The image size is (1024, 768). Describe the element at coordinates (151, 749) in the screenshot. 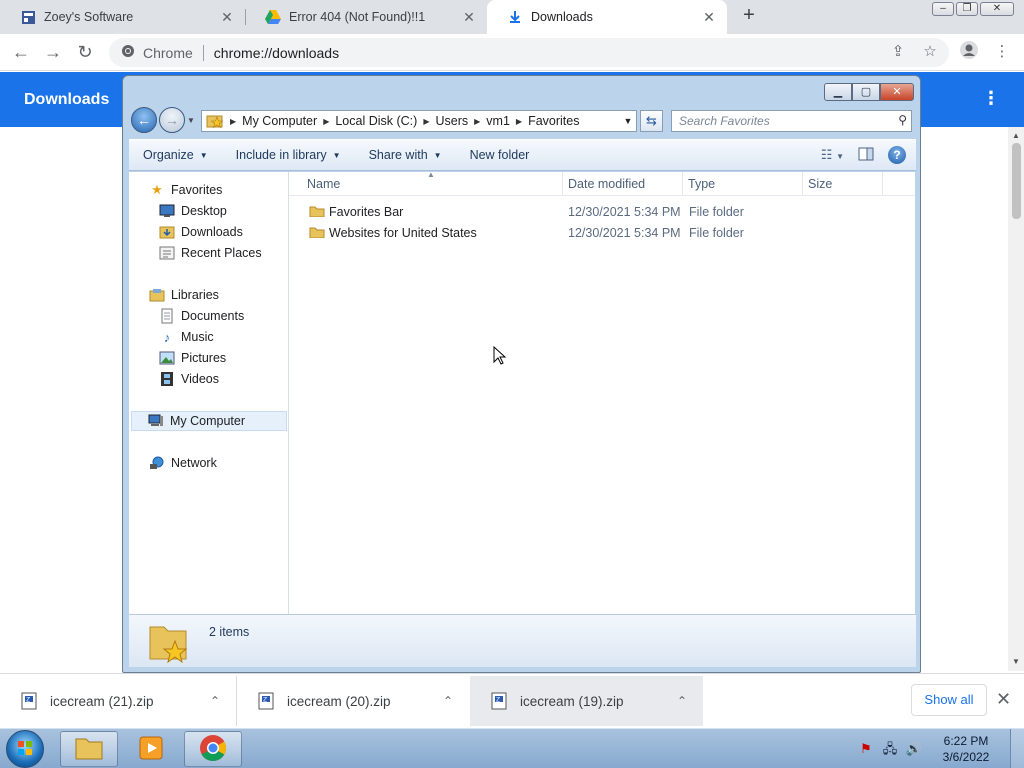

I see `taskbar-media-player-button` at that location.